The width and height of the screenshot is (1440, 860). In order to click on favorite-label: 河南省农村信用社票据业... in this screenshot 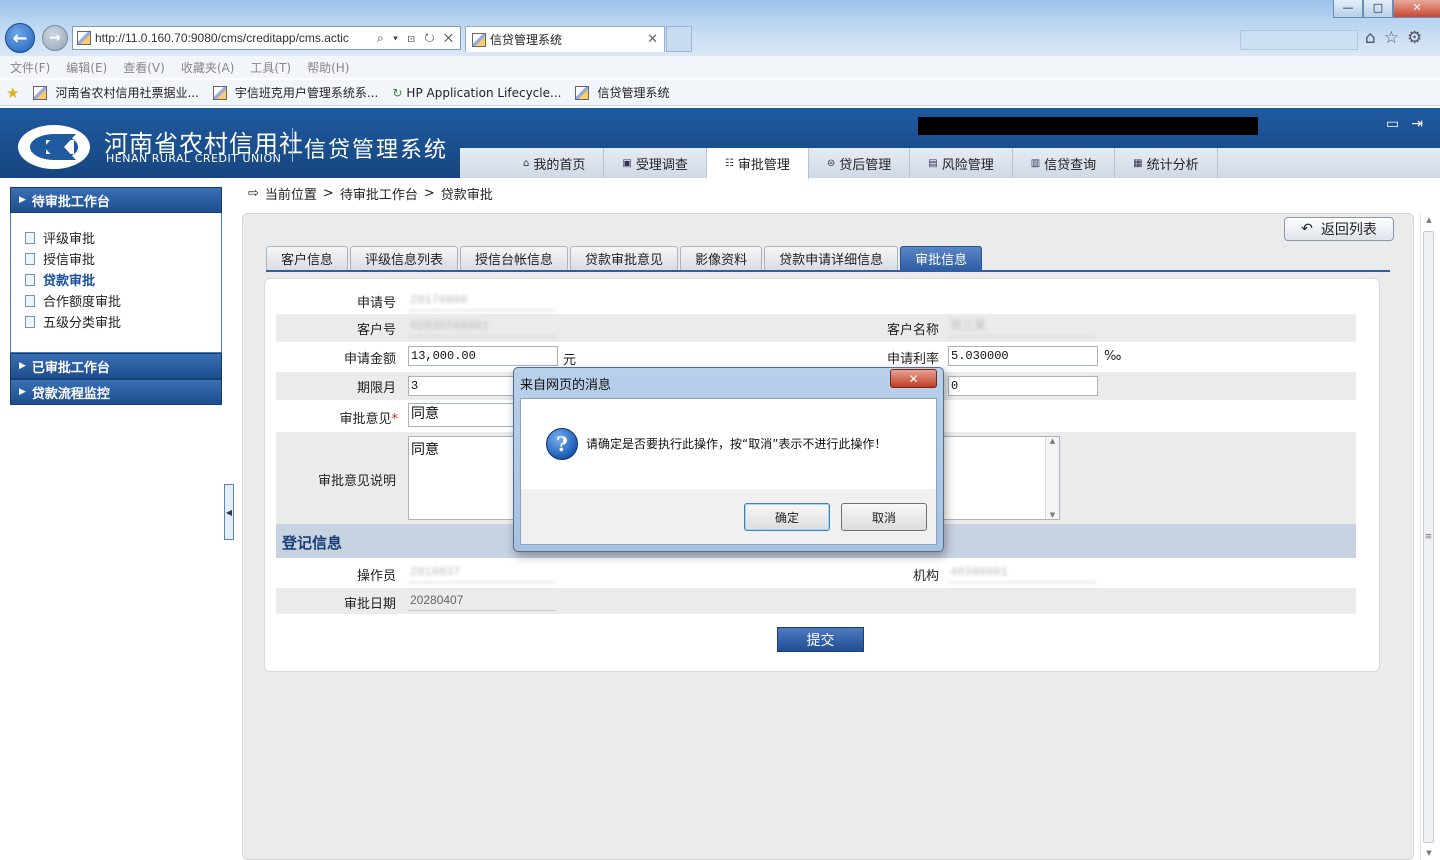, I will do `click(127, 93)`.